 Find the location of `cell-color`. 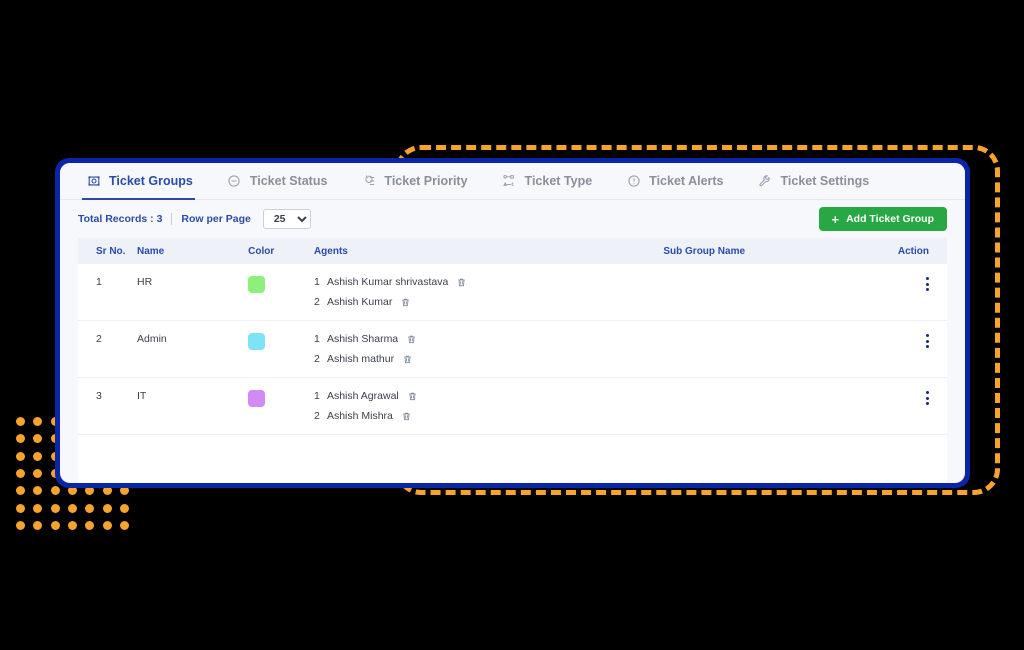

cell-color is located at coordinates (281, 349).